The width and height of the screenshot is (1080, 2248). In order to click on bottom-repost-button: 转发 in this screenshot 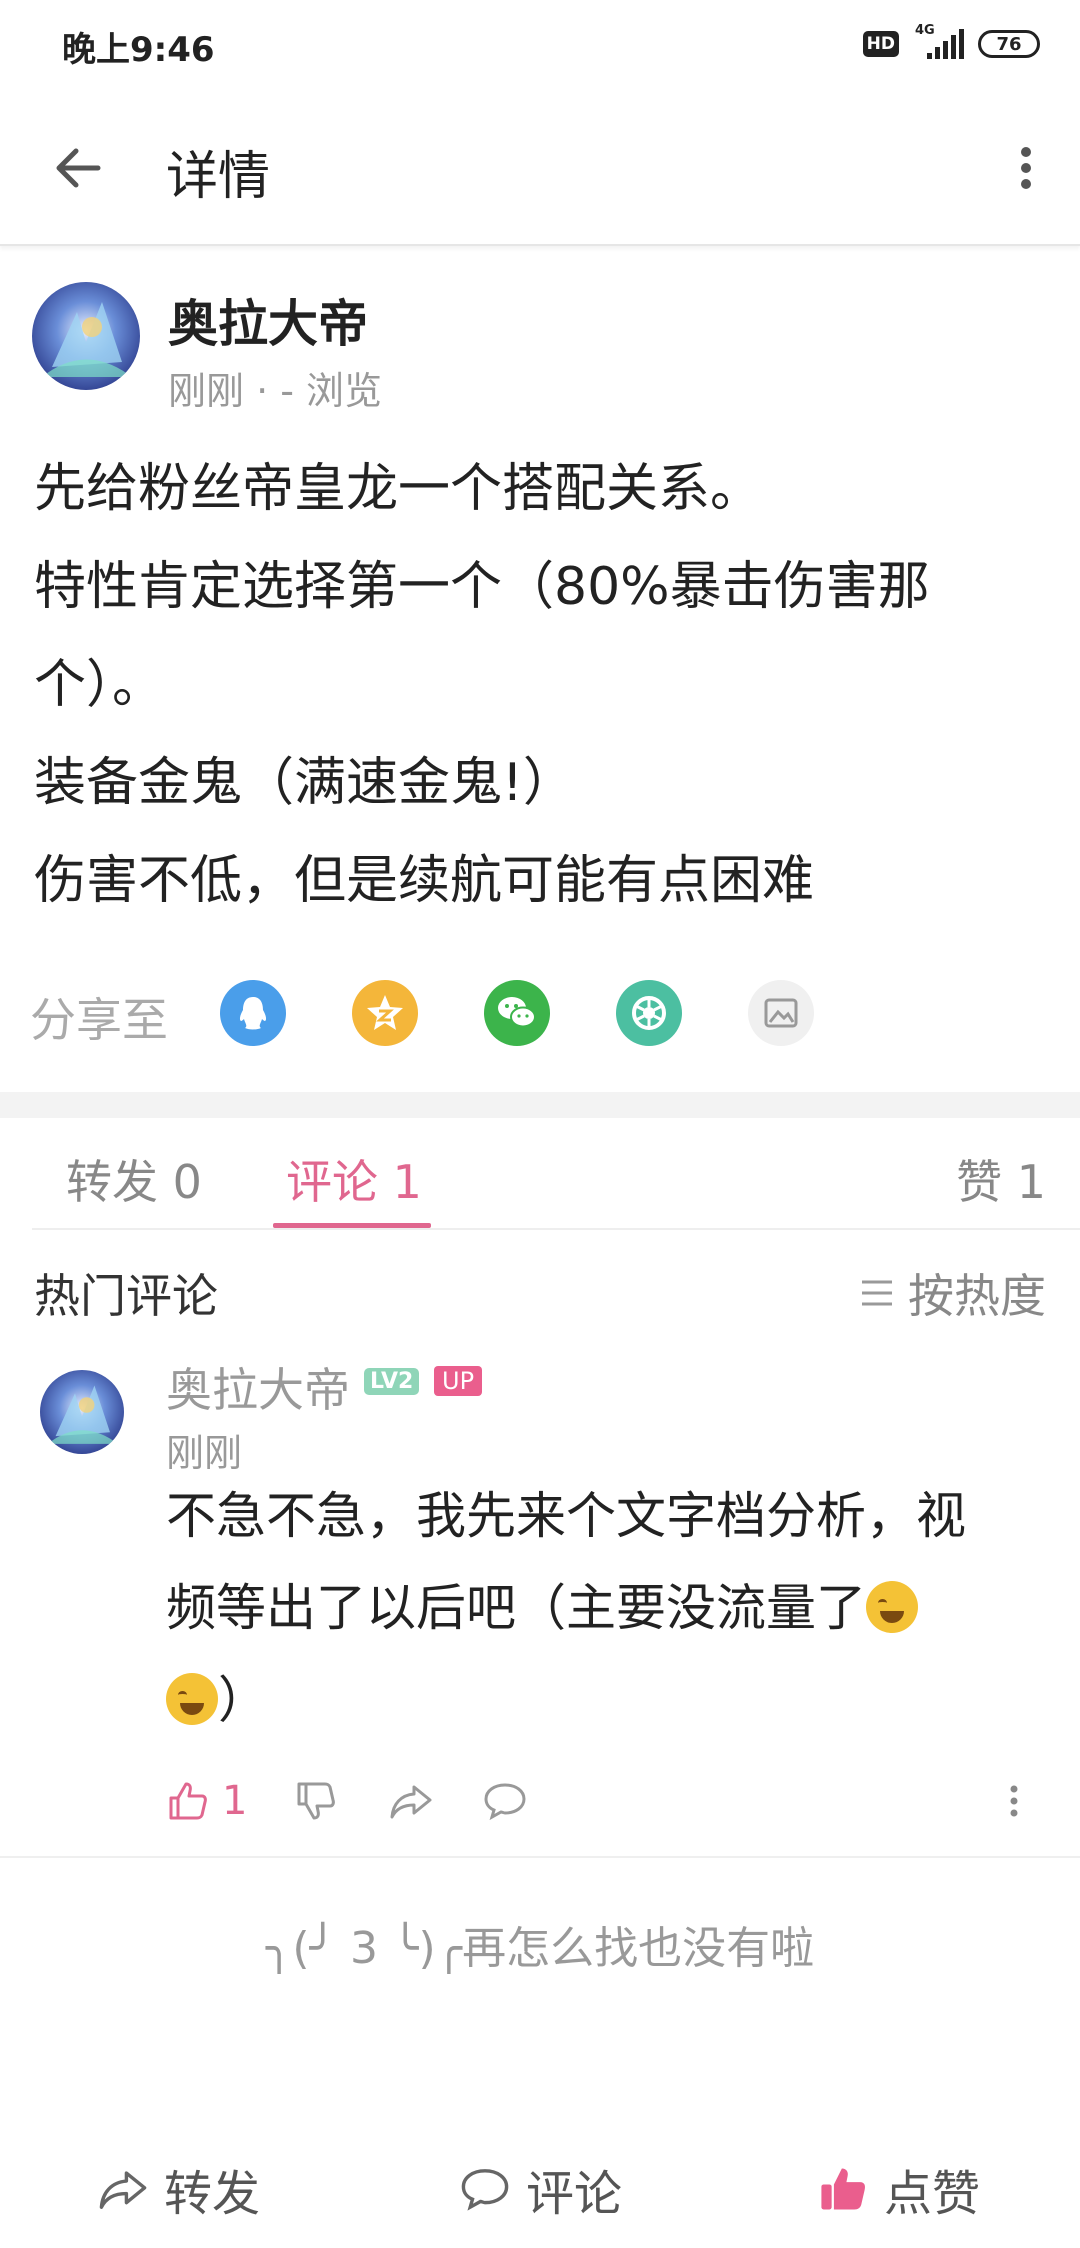, I will do `click(178, 2189)`.